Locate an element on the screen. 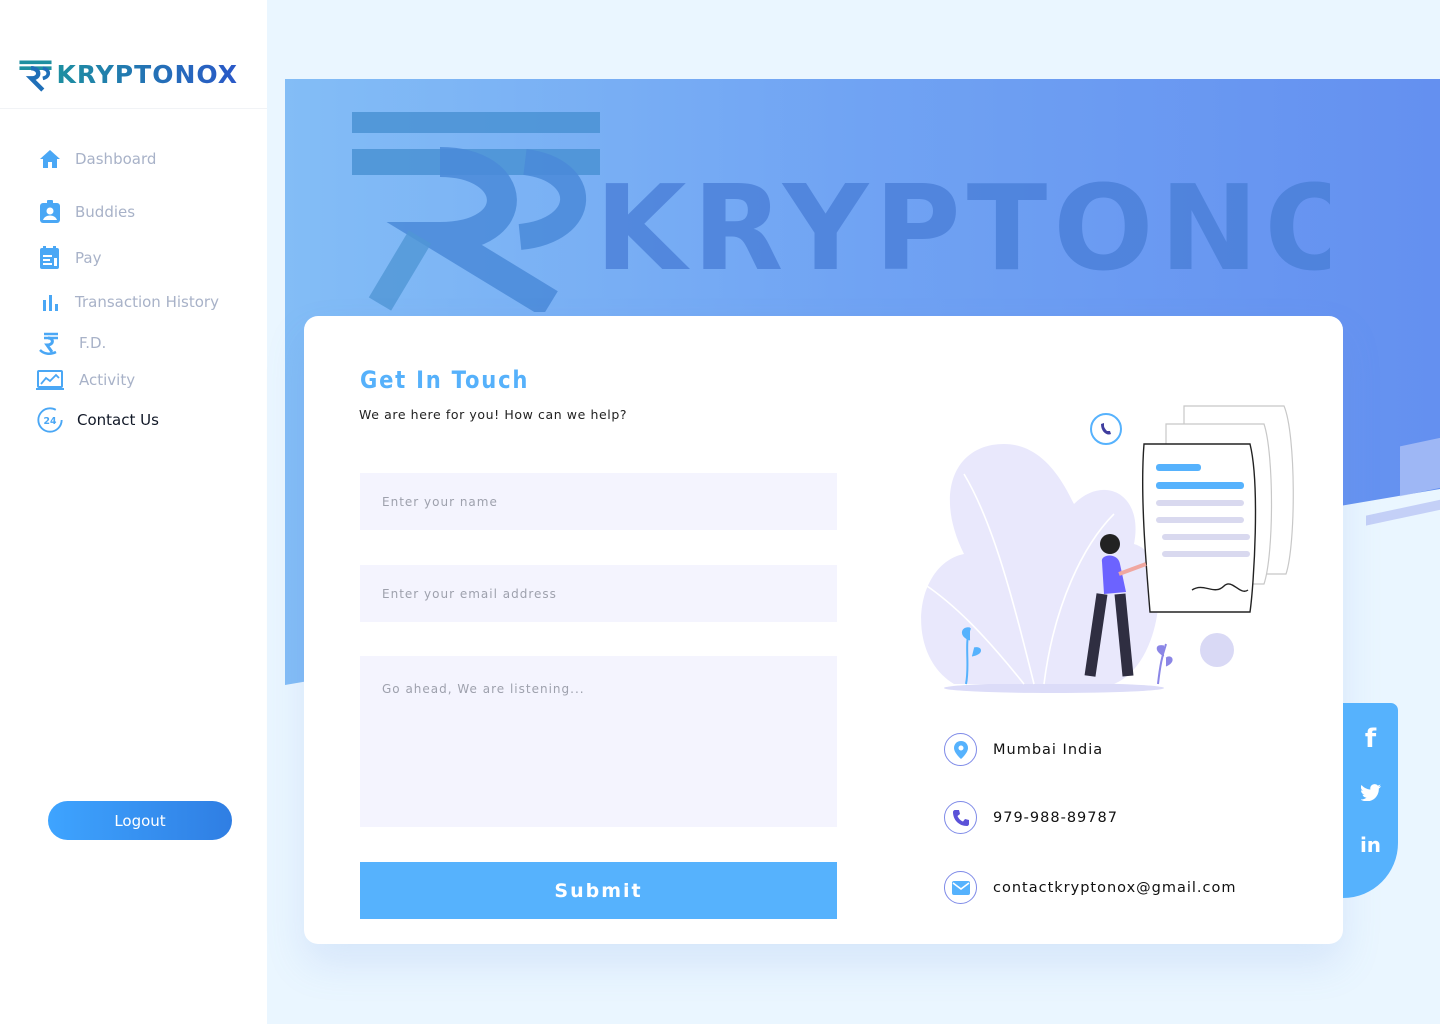 This screenshot has height=1024, width=1440. sidebar-item-transaction-history: Transaction History is located at coordinates (127, 302).